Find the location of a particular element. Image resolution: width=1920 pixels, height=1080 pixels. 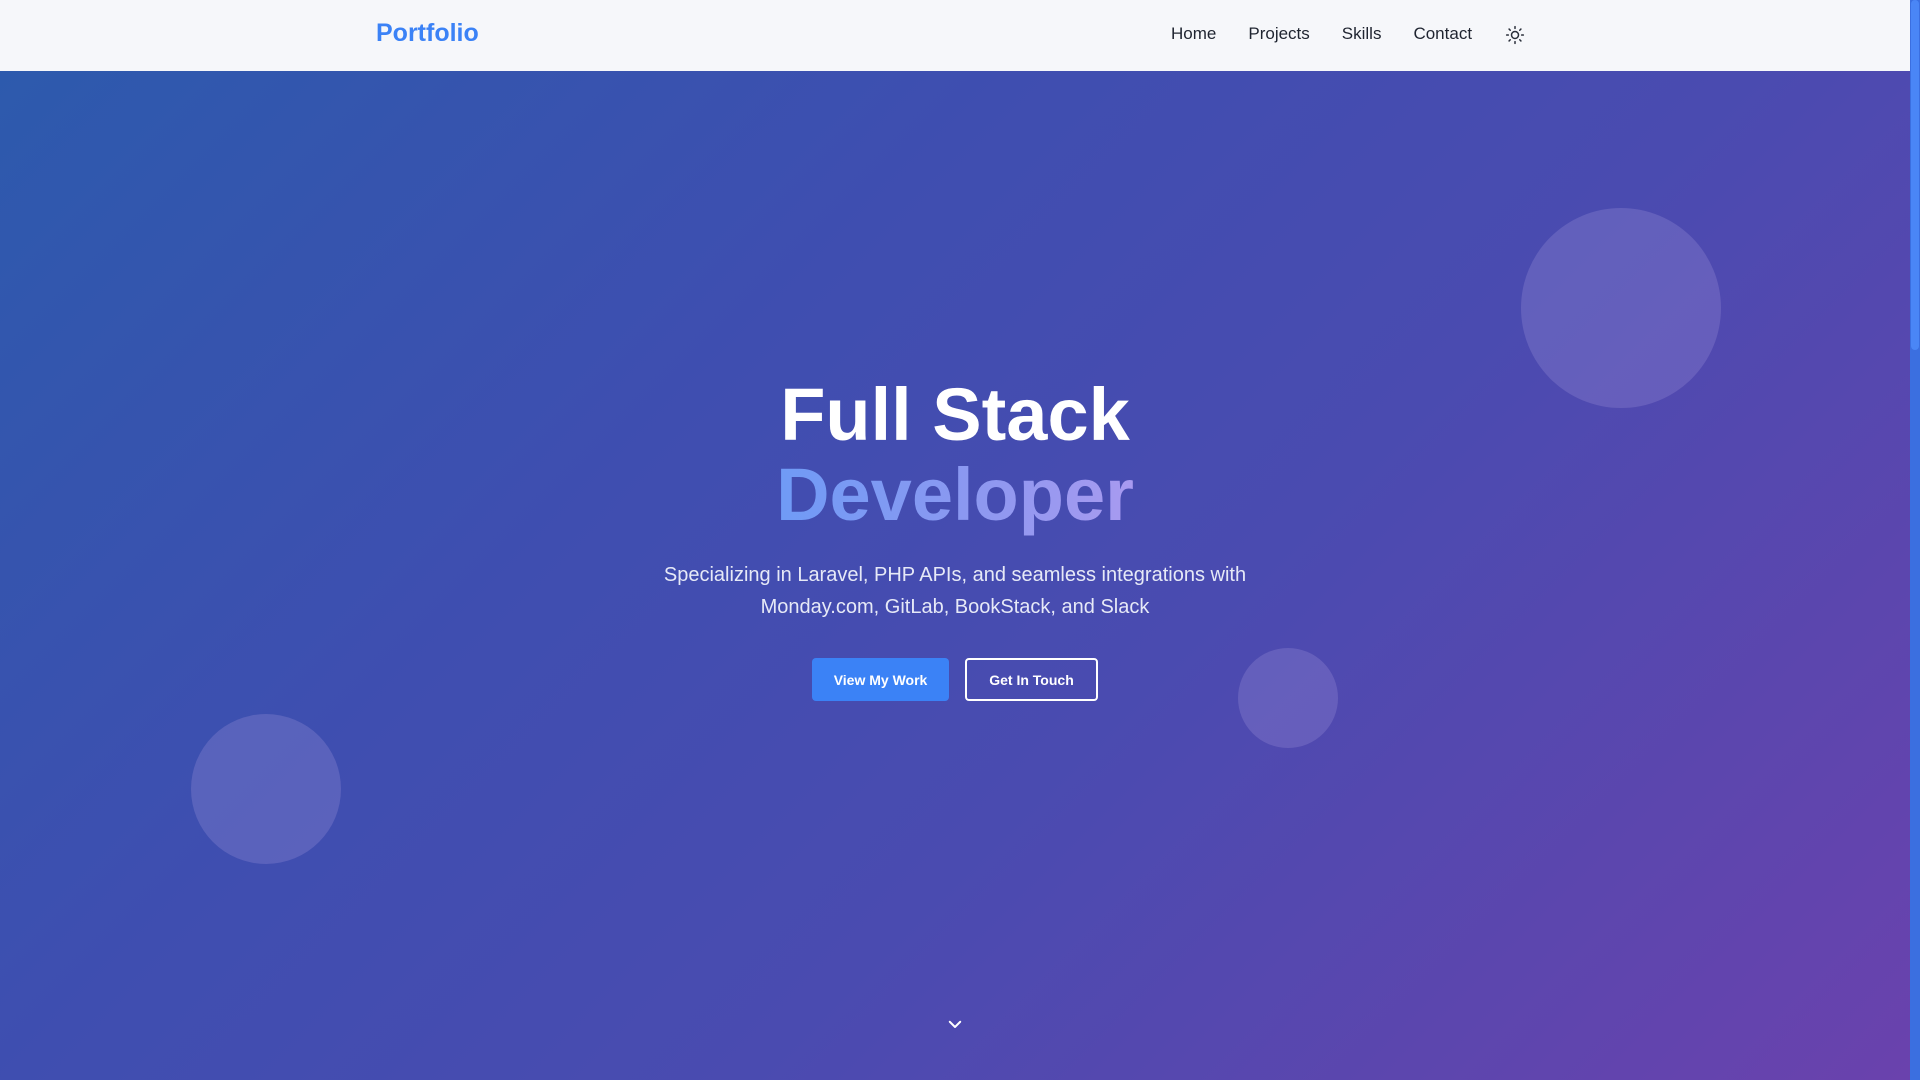

brand-logo: Portfolio is located at coordinates (427, 33).